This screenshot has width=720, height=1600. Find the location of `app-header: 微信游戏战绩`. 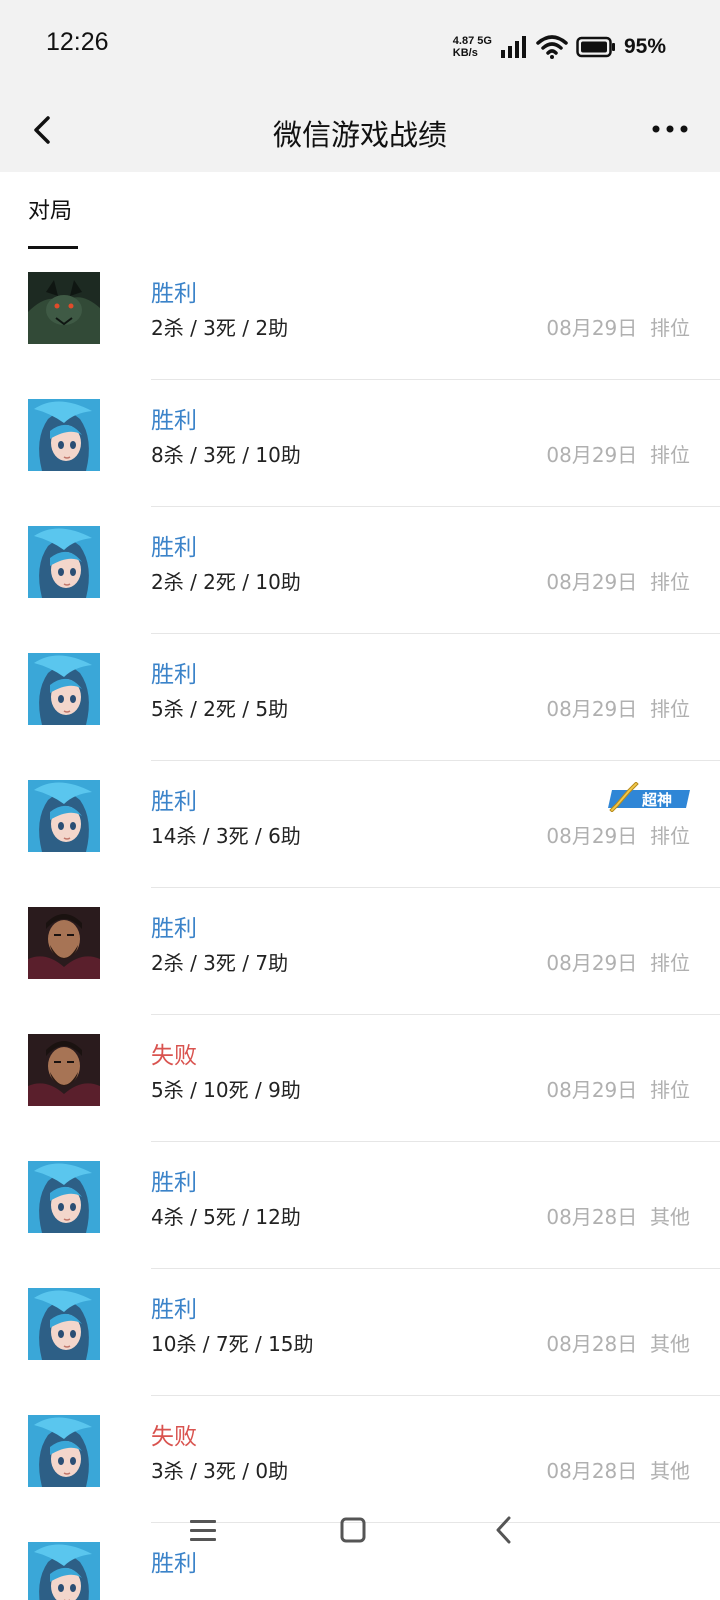

app-header: 微信游戏战绩 is located at coordinates (360, 132).